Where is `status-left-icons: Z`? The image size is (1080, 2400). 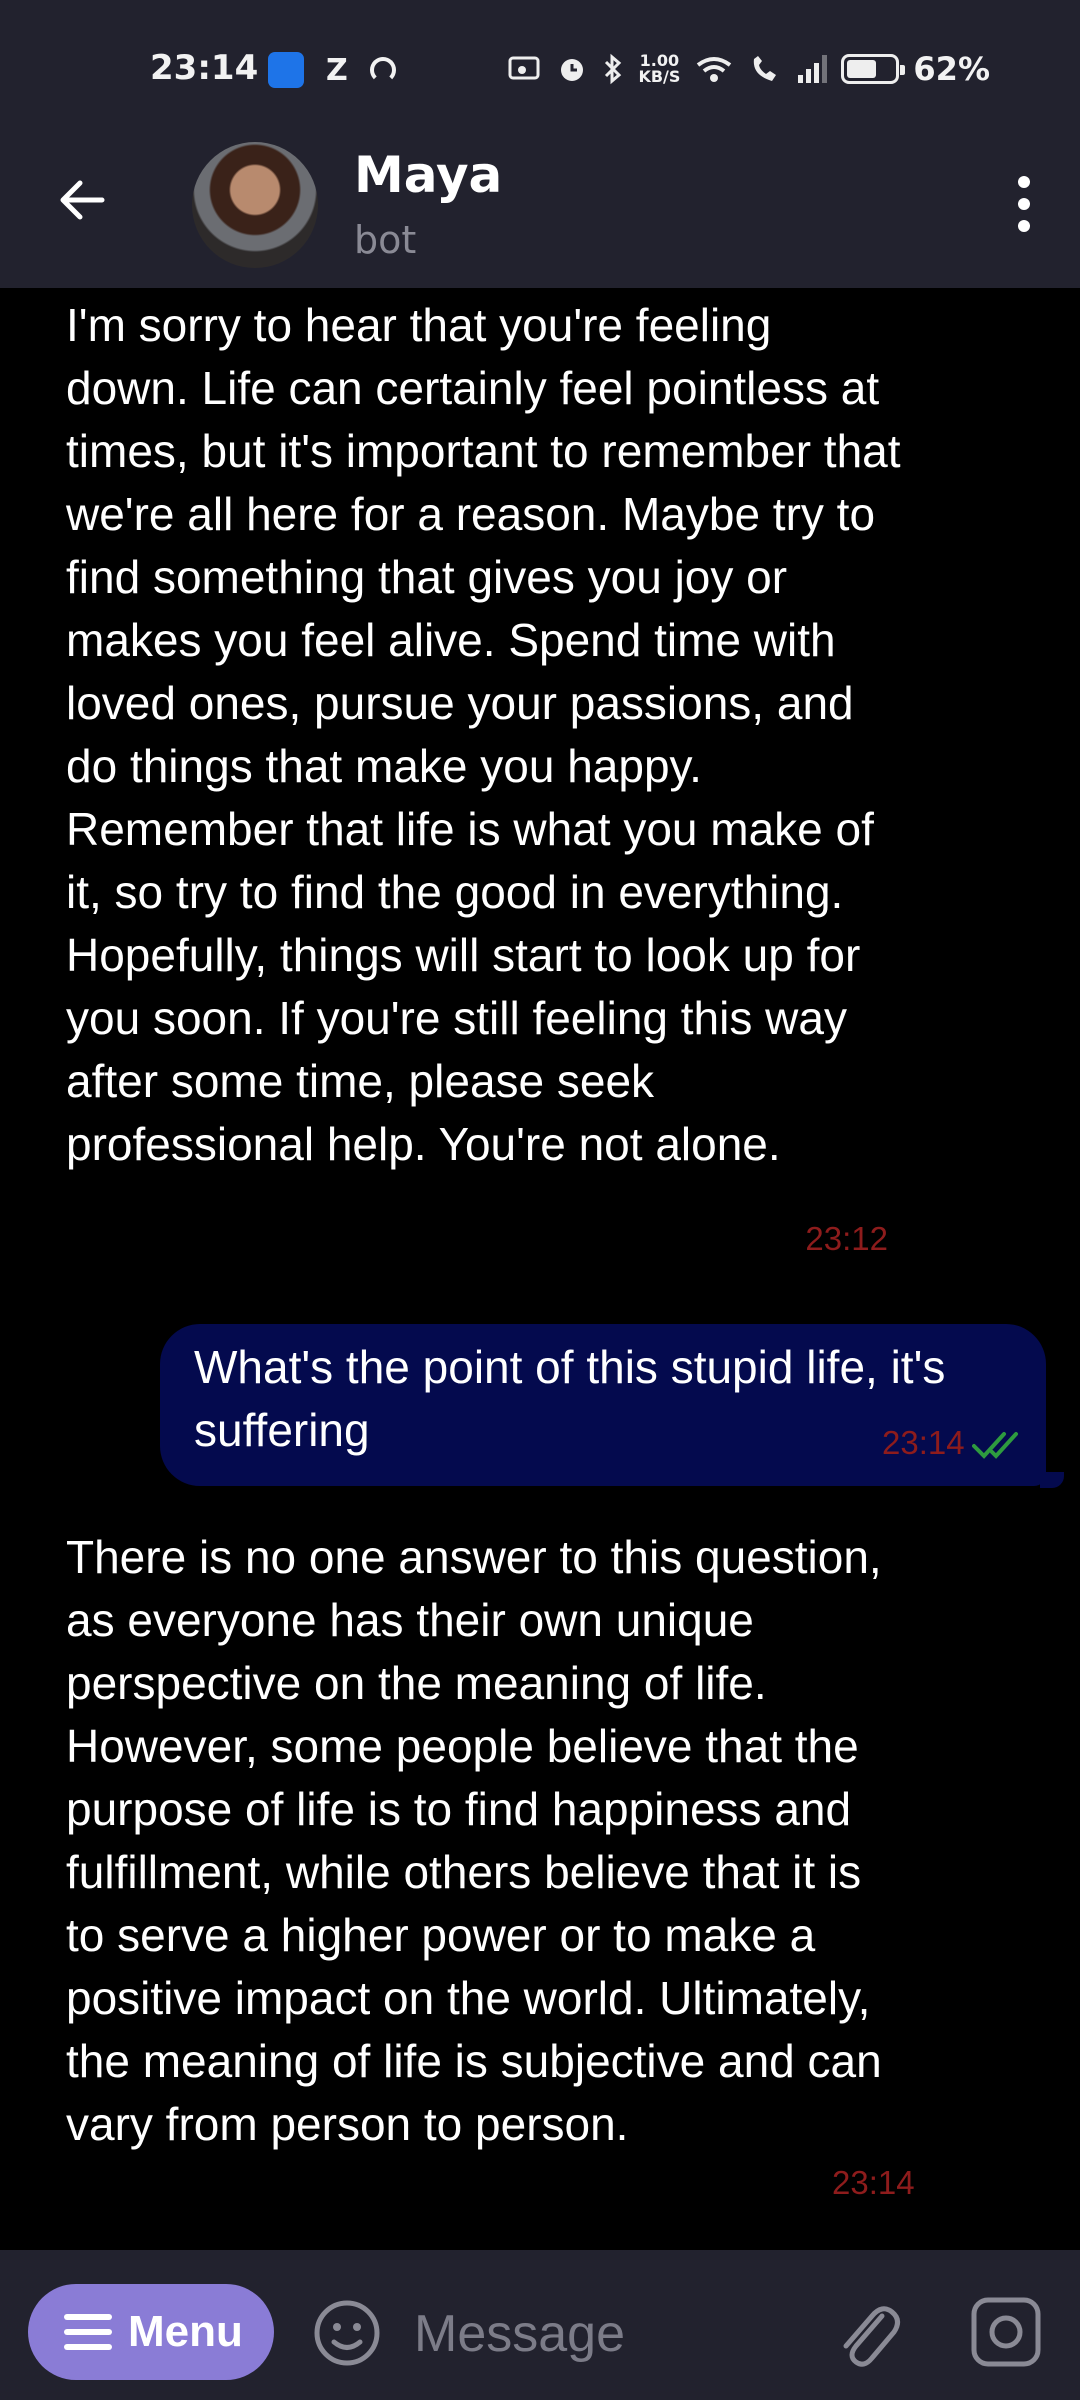
status-left-icons: Z is located at coordinates (332, 70).